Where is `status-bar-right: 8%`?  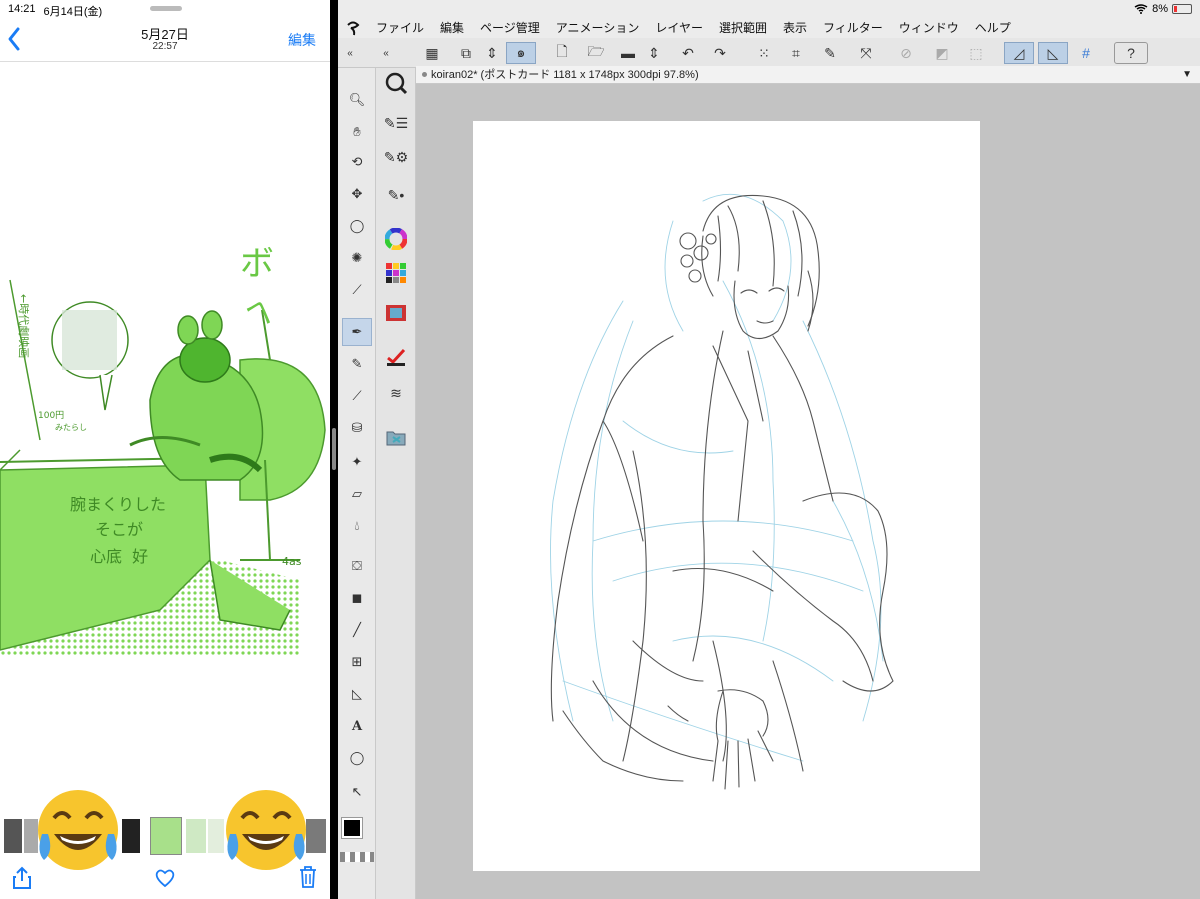
status-bar-right: 8% is located at coordinates (1163, 9).